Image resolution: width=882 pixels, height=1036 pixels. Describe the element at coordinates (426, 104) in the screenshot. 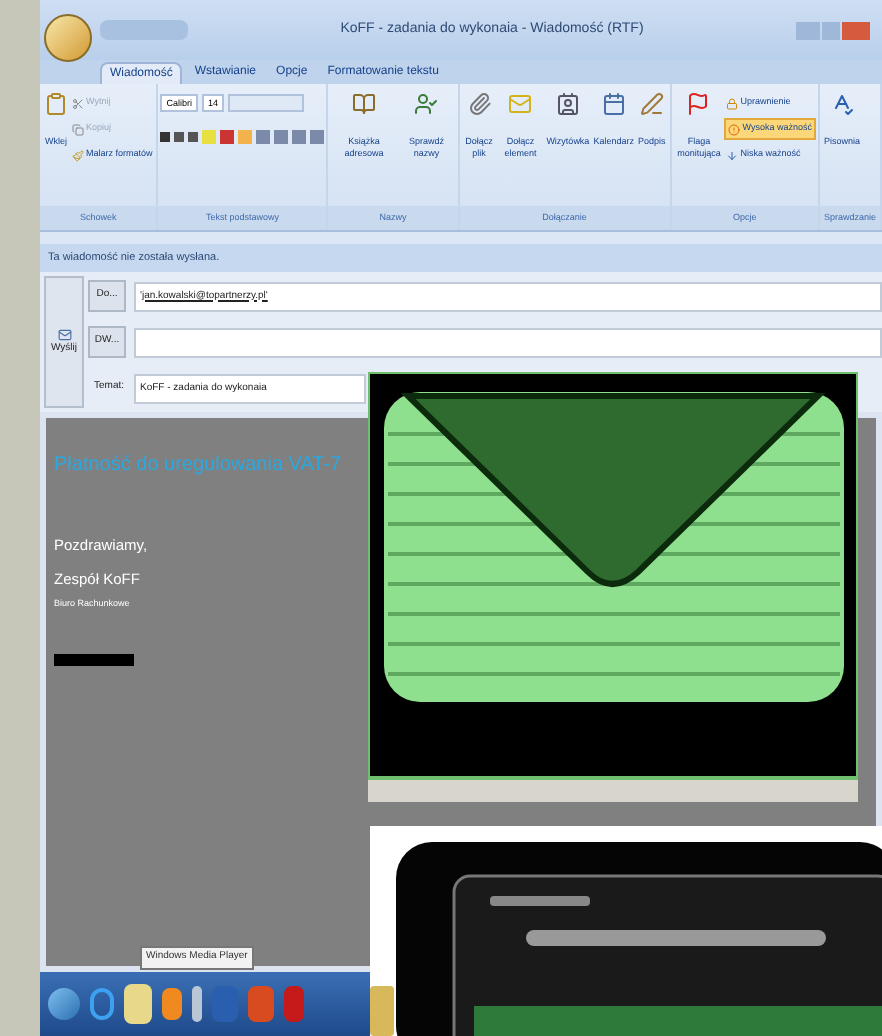

I see `person-check-icon` at that location.